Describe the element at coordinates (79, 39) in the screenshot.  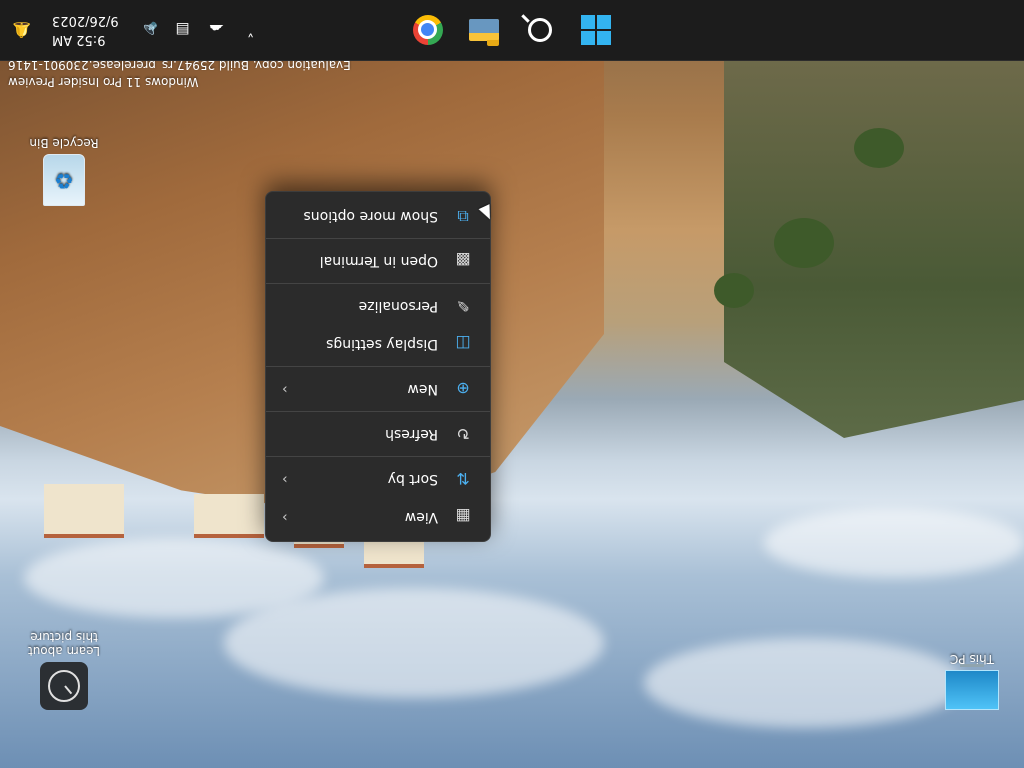
I see `clock-time: 9:52 AM` at that location.